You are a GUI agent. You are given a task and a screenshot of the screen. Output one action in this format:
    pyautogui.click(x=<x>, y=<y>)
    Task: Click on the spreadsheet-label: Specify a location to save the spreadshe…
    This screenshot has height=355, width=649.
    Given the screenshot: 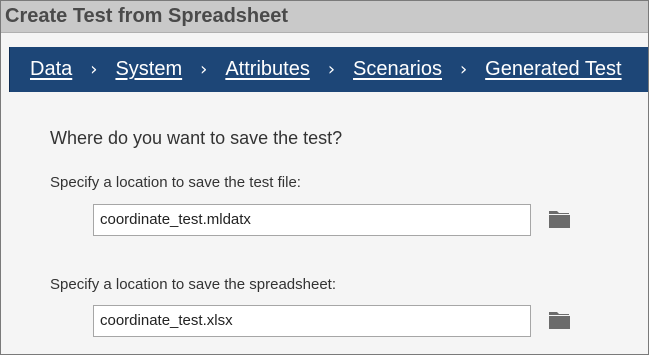 What is the action you would take?
    pyautogui.click(x=193, y=284)
    